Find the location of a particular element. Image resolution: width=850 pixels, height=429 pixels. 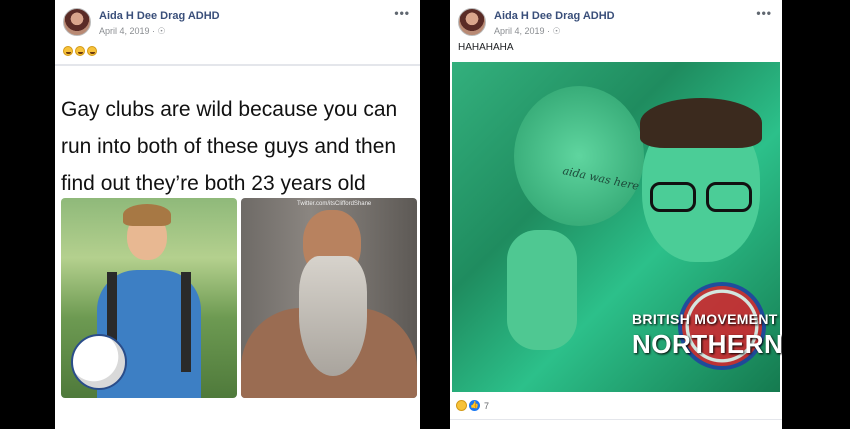

hand-shape is located at coordinates (542, 290).